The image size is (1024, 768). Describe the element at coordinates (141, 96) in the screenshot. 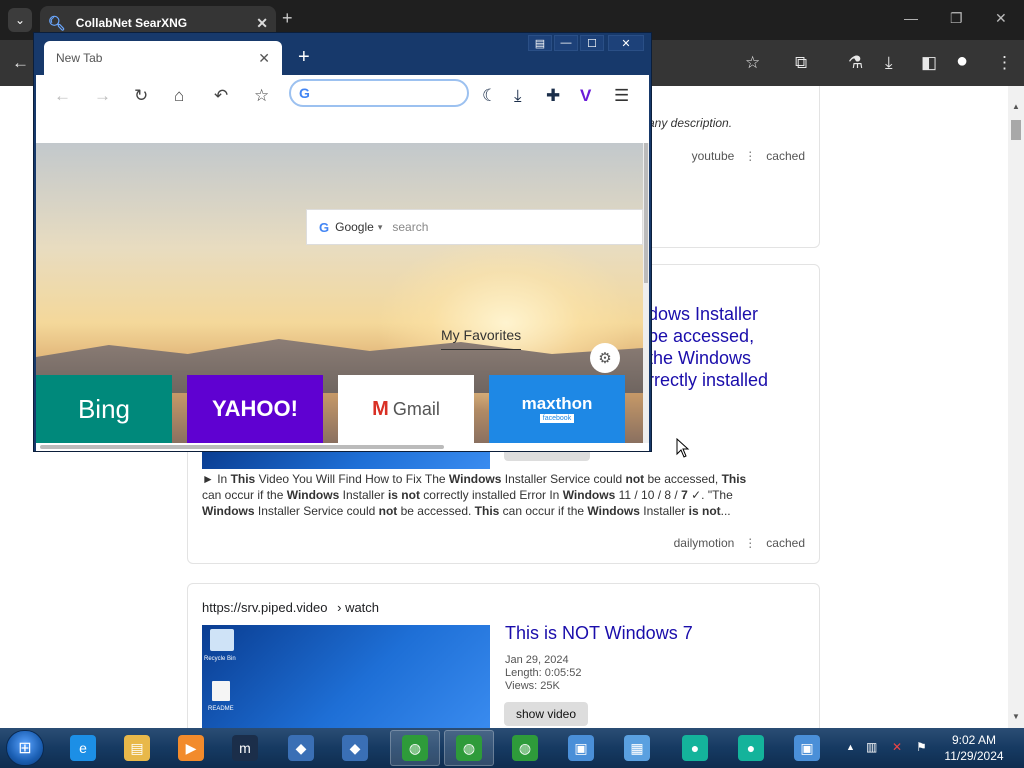

I see `reload-icon: ↻` at that location.